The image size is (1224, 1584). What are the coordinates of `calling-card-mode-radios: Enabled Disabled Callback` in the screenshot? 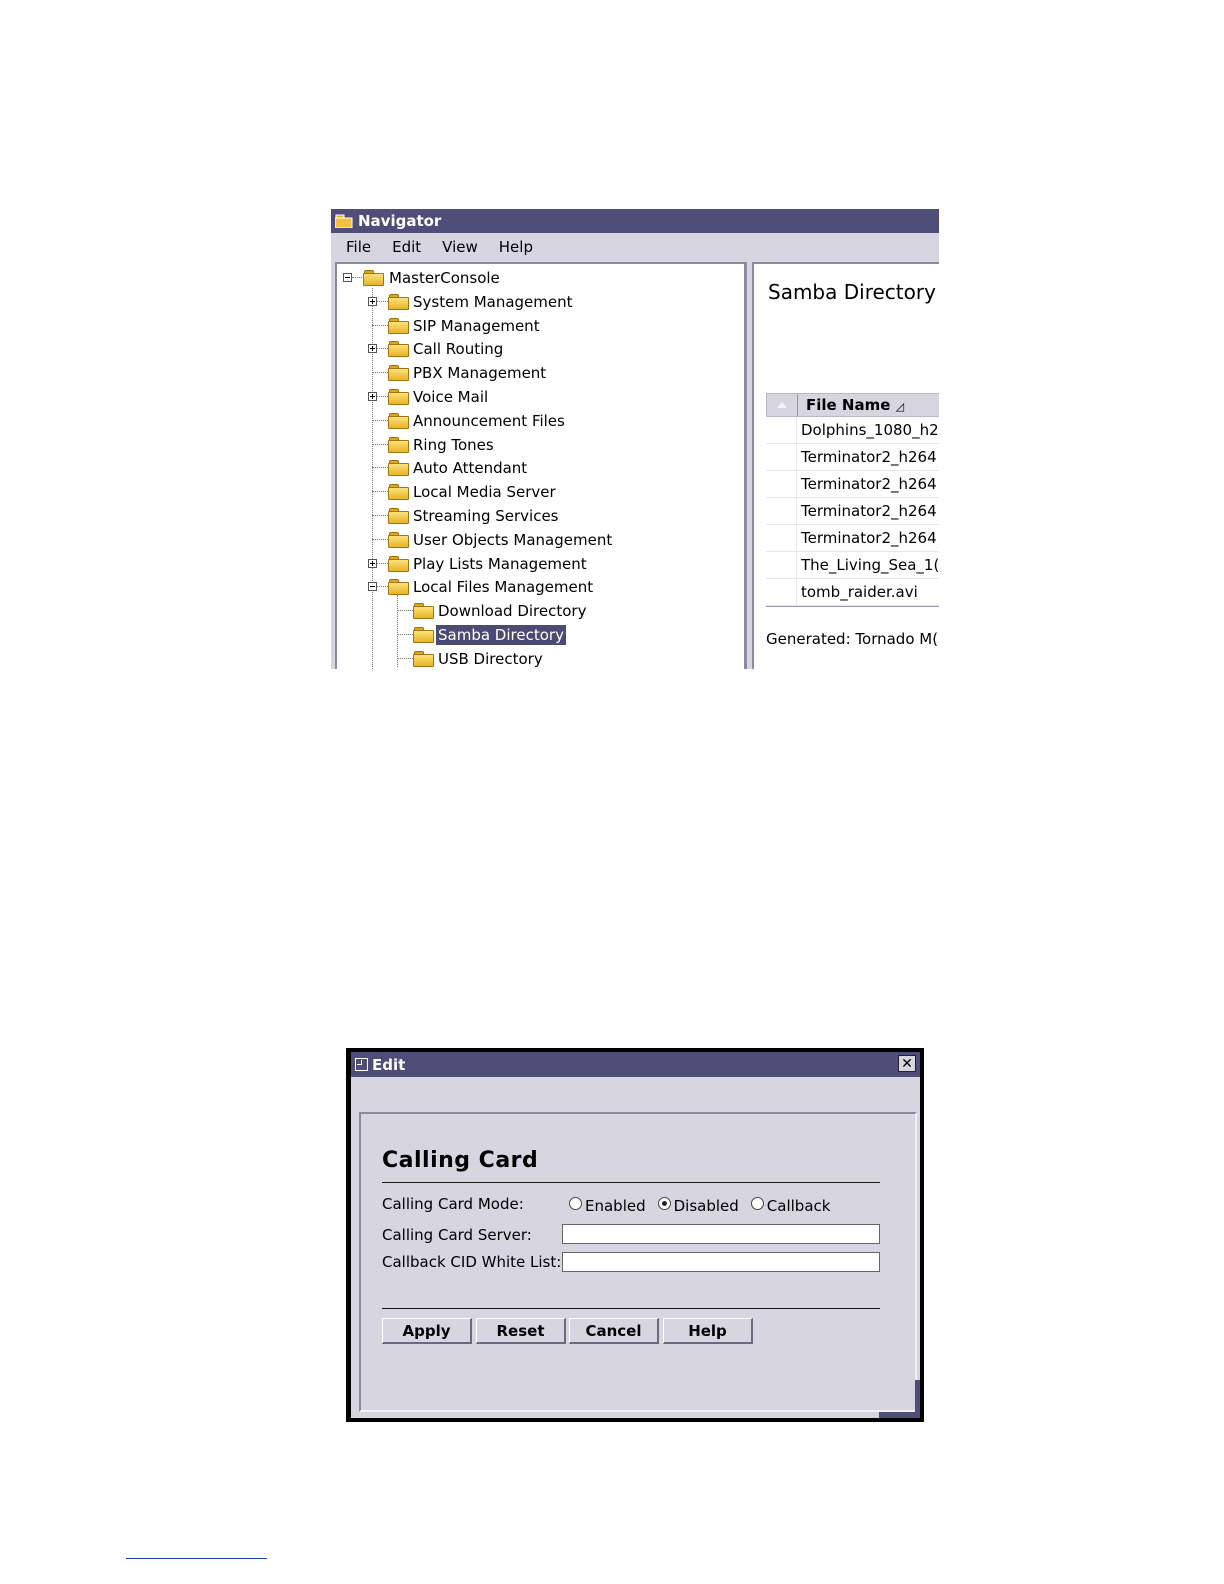 It's located at (705, 1205).